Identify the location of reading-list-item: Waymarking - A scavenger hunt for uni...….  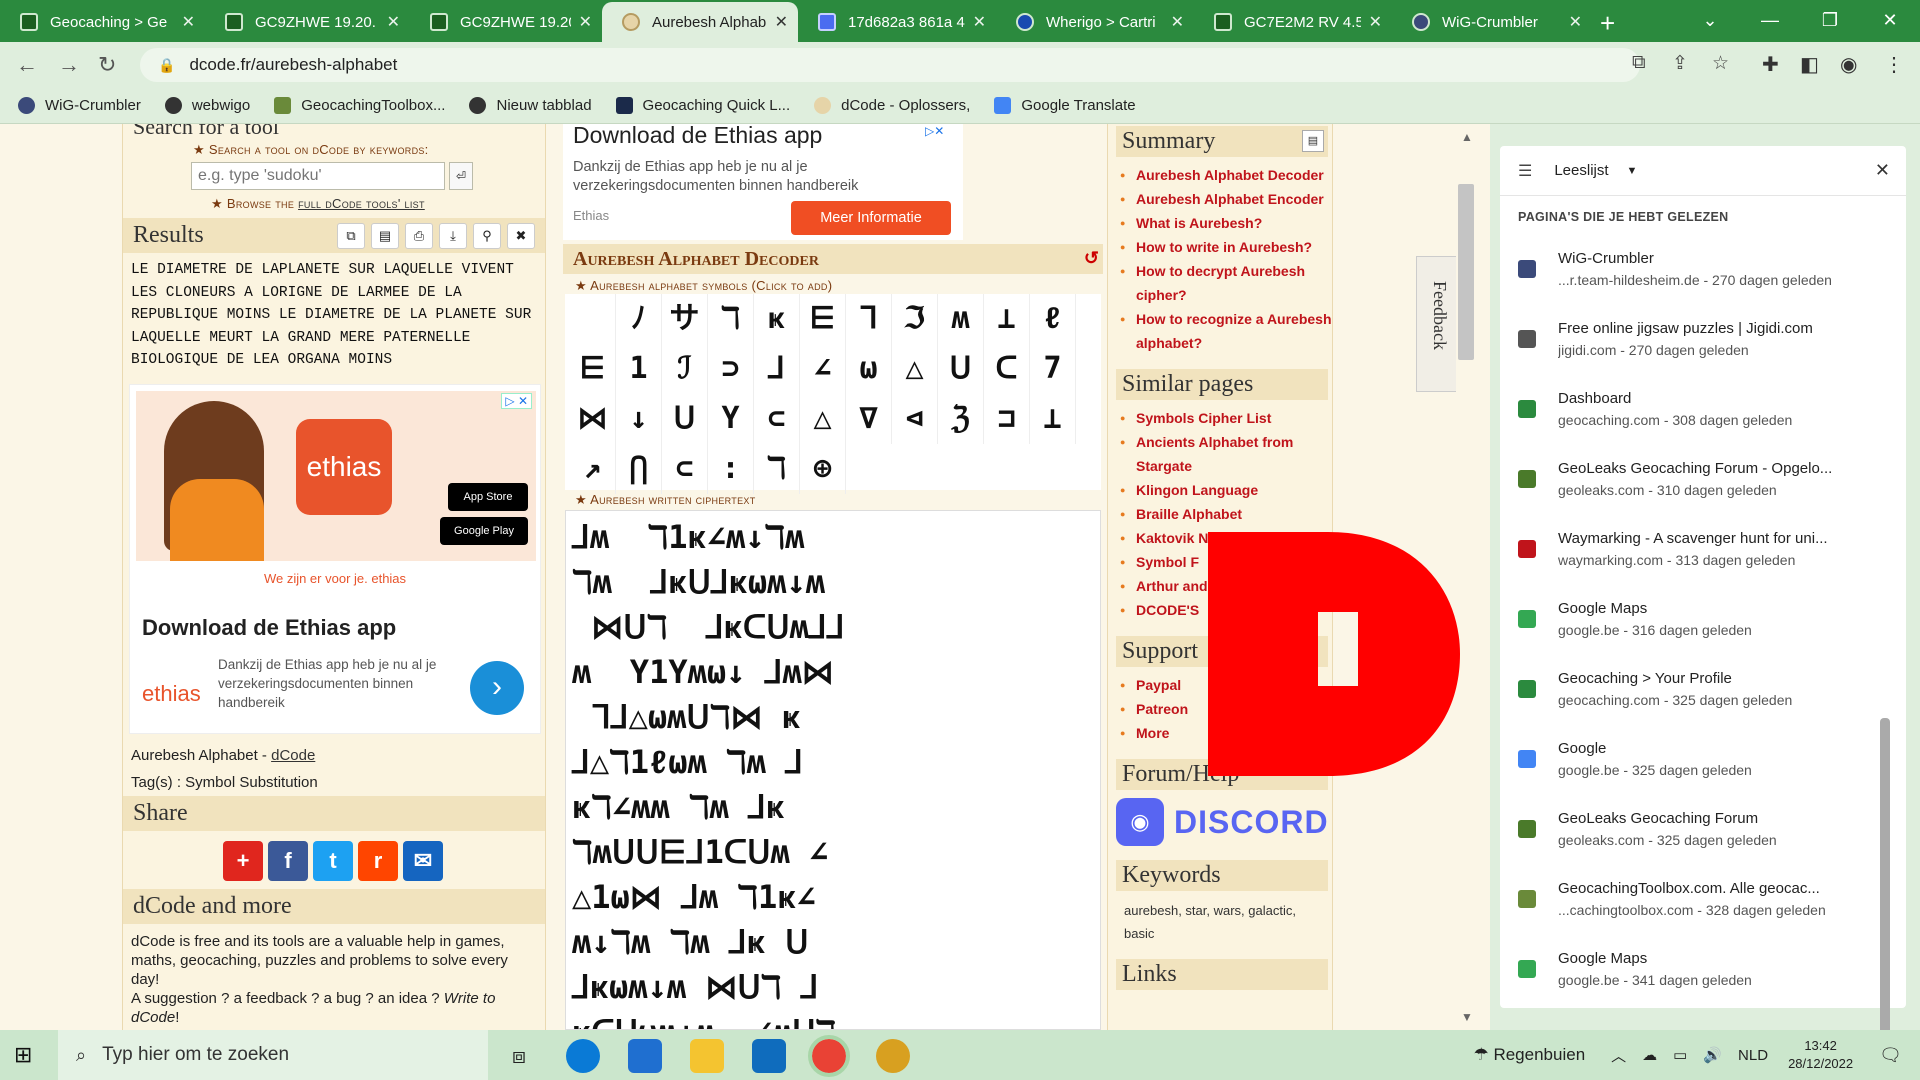
(1695, 561).